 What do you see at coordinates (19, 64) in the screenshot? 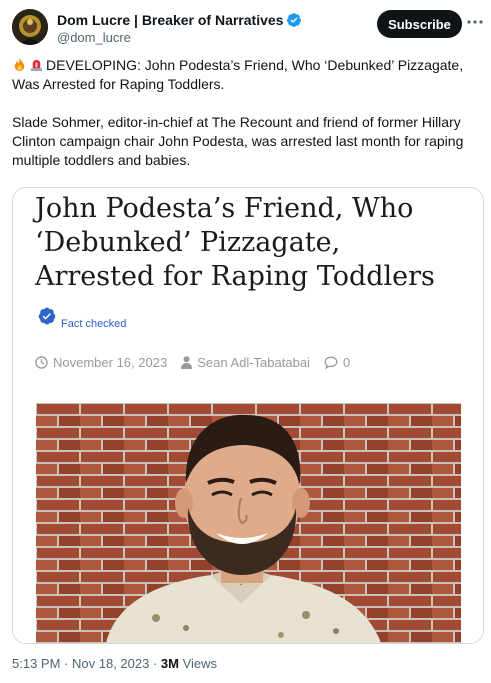
I see `fire-emoji` at bounding box center [19, 64].